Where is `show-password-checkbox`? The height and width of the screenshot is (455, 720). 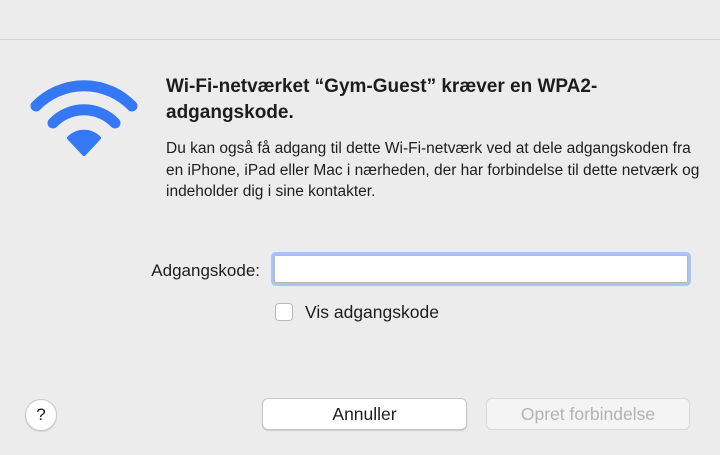 show-password-checkbox is located at coordinates (284, 312).